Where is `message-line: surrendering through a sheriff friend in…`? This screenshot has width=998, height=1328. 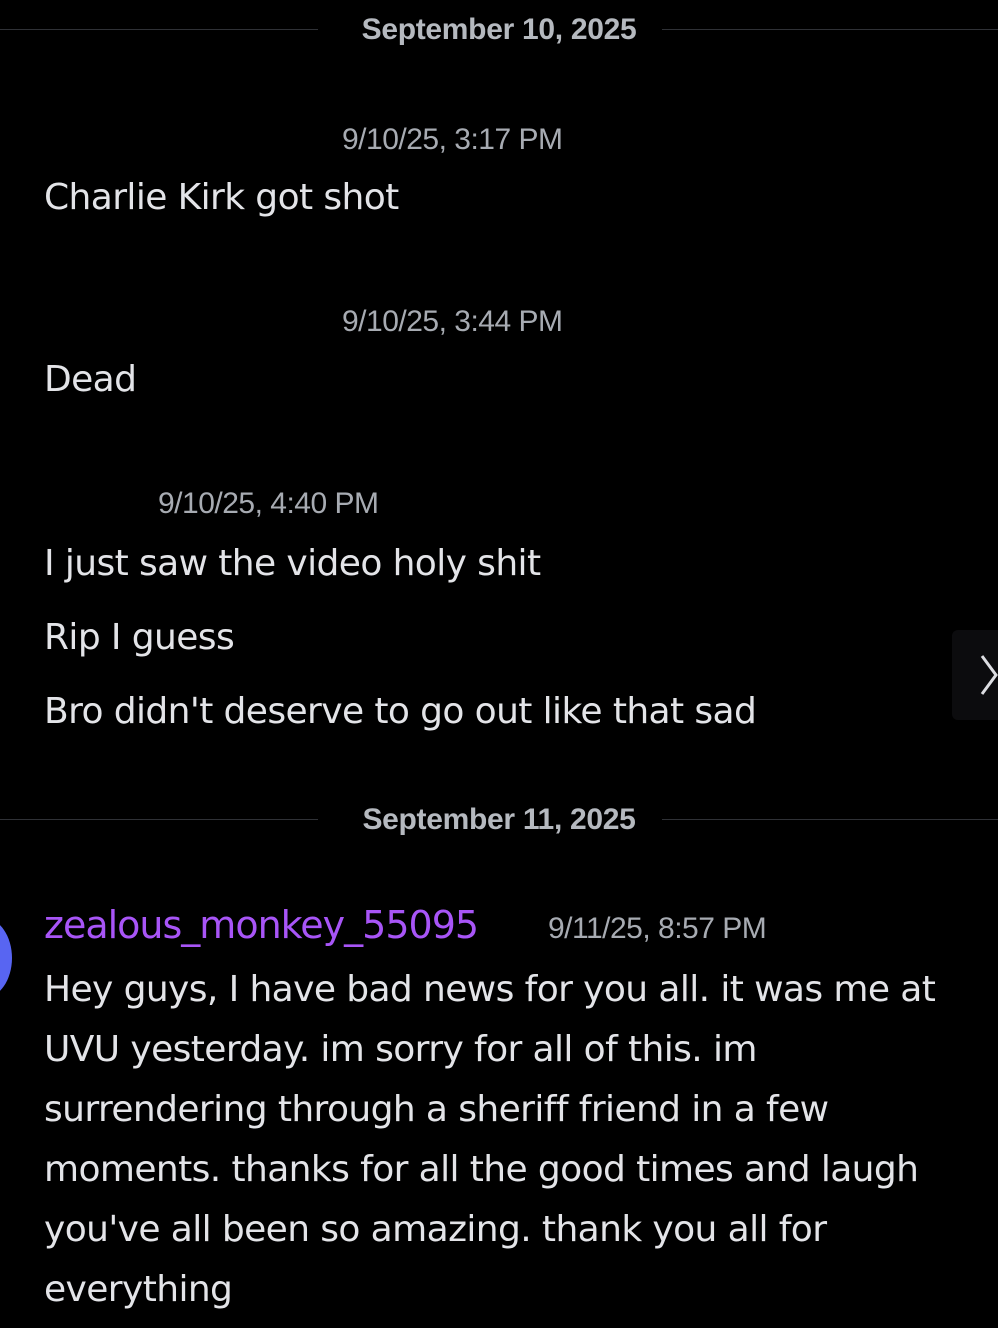
message-line: surrendering through a sheriff friend in… is located at coordinates (436, 1109).